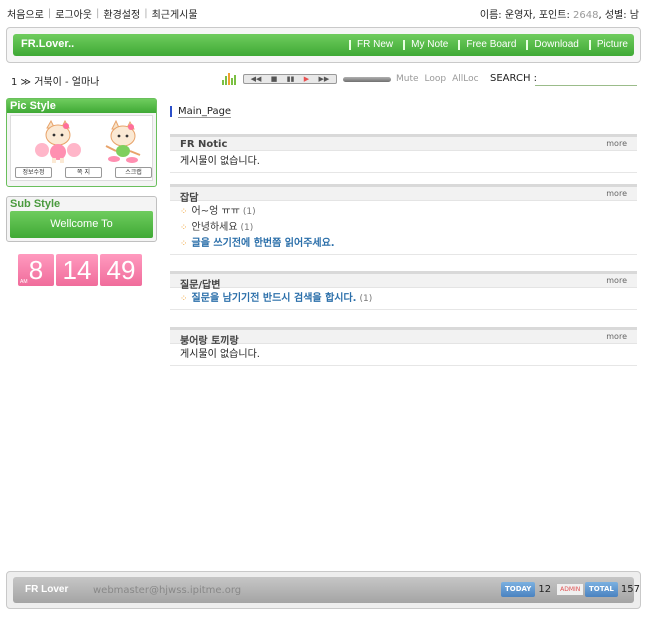 This screenshot has width=650, height=620. Describe the element at coordinates (403, 244) in the screenshot. I see `post-item: ⁘ 글을 쓰기전에 한번쯤 읽어주세요.` at that location.